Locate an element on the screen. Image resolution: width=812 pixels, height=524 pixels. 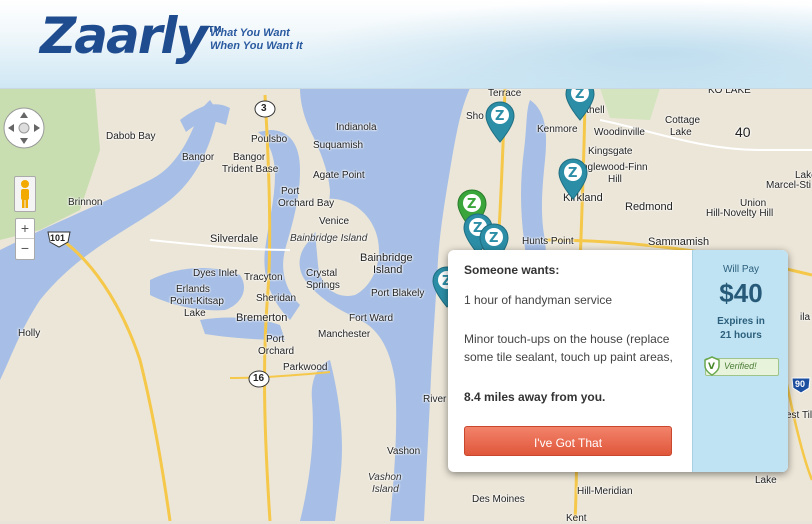
tagline-line-2: When You Want It is located at coordinates (256, 46).